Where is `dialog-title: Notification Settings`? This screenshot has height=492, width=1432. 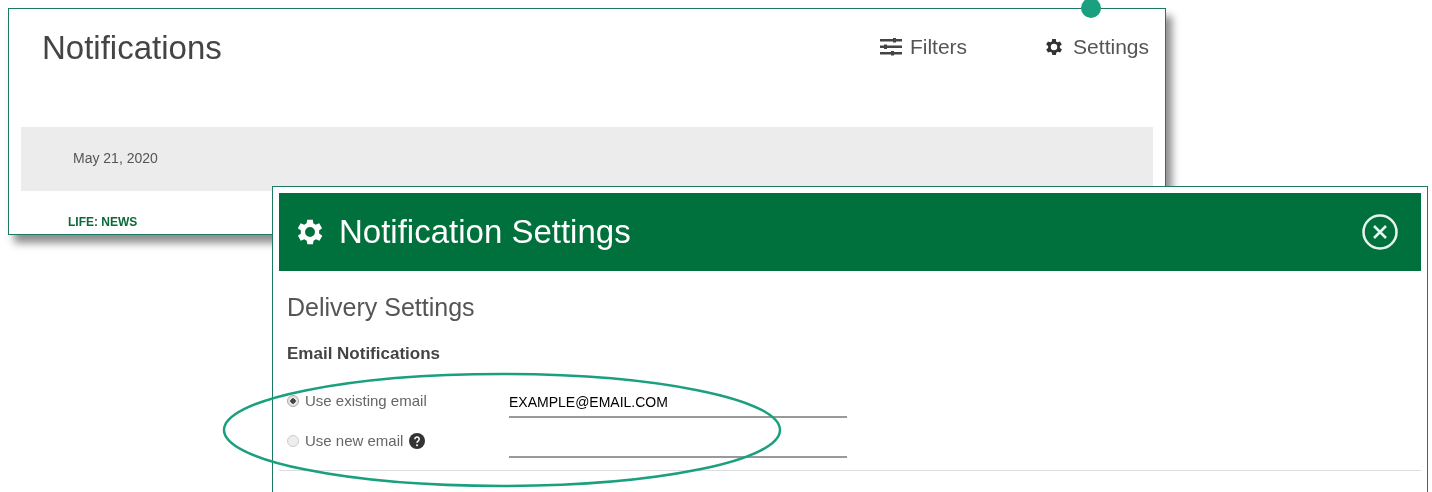
dialog-title: Notification Settings is located at coordinates (485, 232).